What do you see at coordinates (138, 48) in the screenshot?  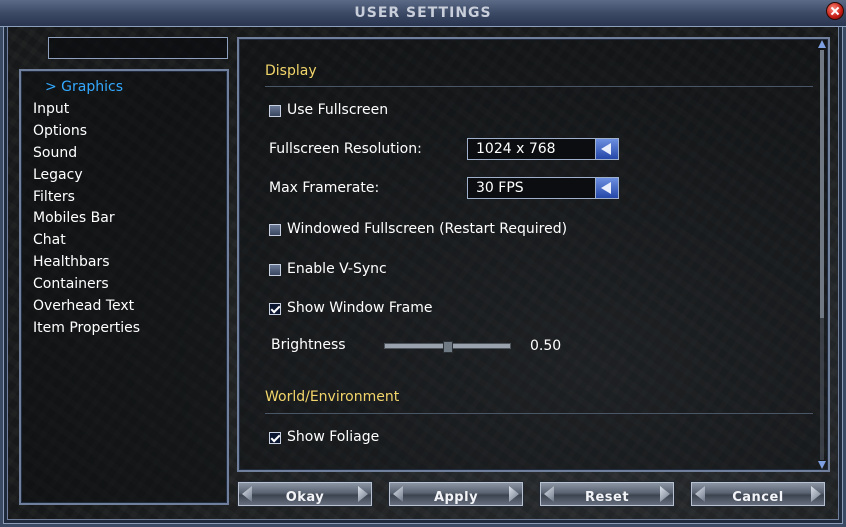 I see `search-input` at bounding box center [138, 48].